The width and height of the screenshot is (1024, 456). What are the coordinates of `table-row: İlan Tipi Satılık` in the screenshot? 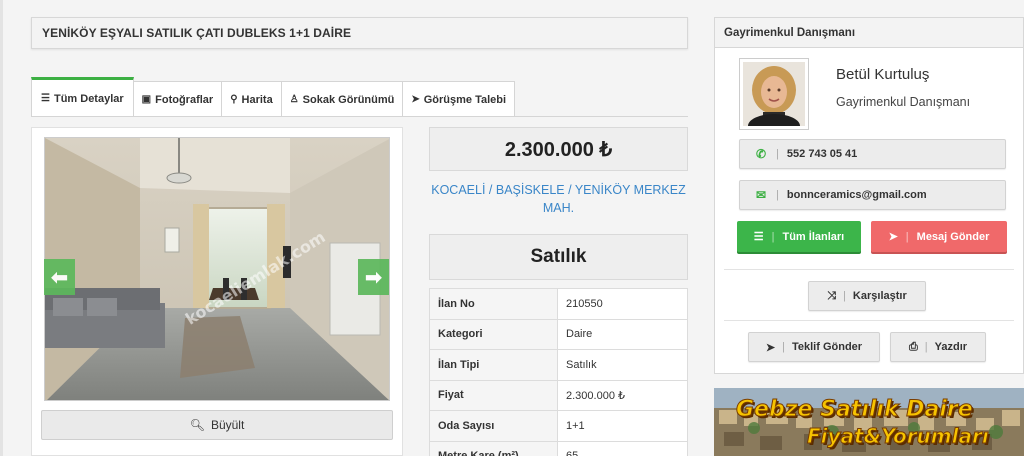 It's located at (558, 365).